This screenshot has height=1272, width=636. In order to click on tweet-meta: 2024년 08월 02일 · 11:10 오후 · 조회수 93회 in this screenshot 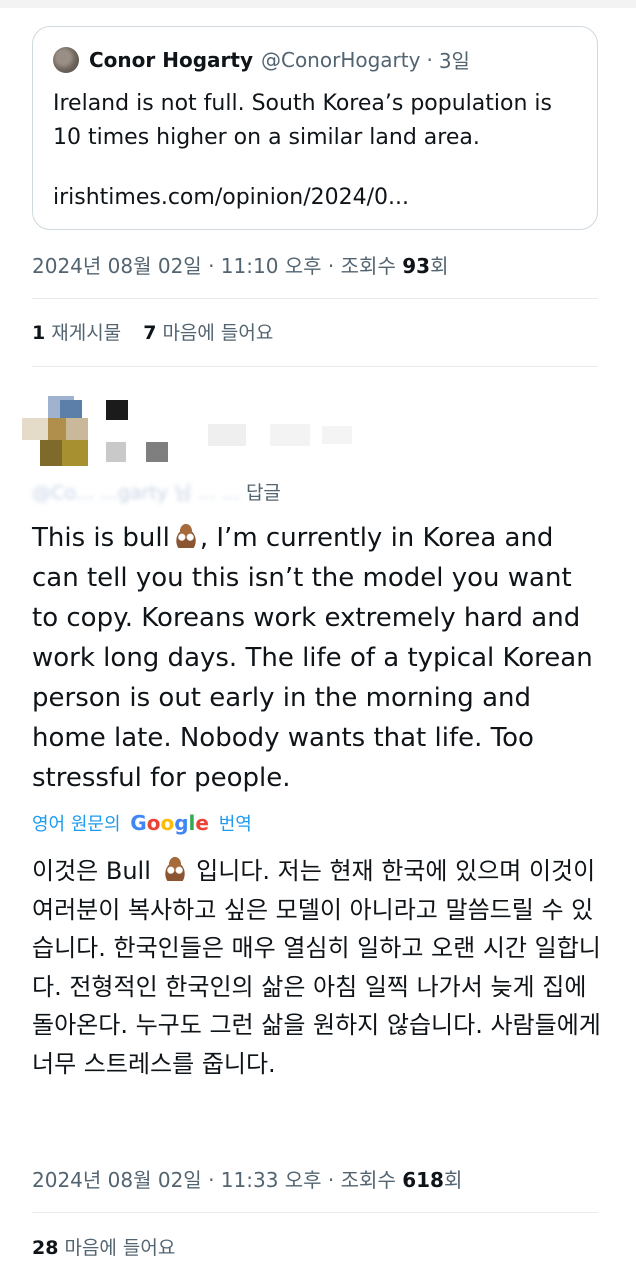, I will do `click(240, 264)`.